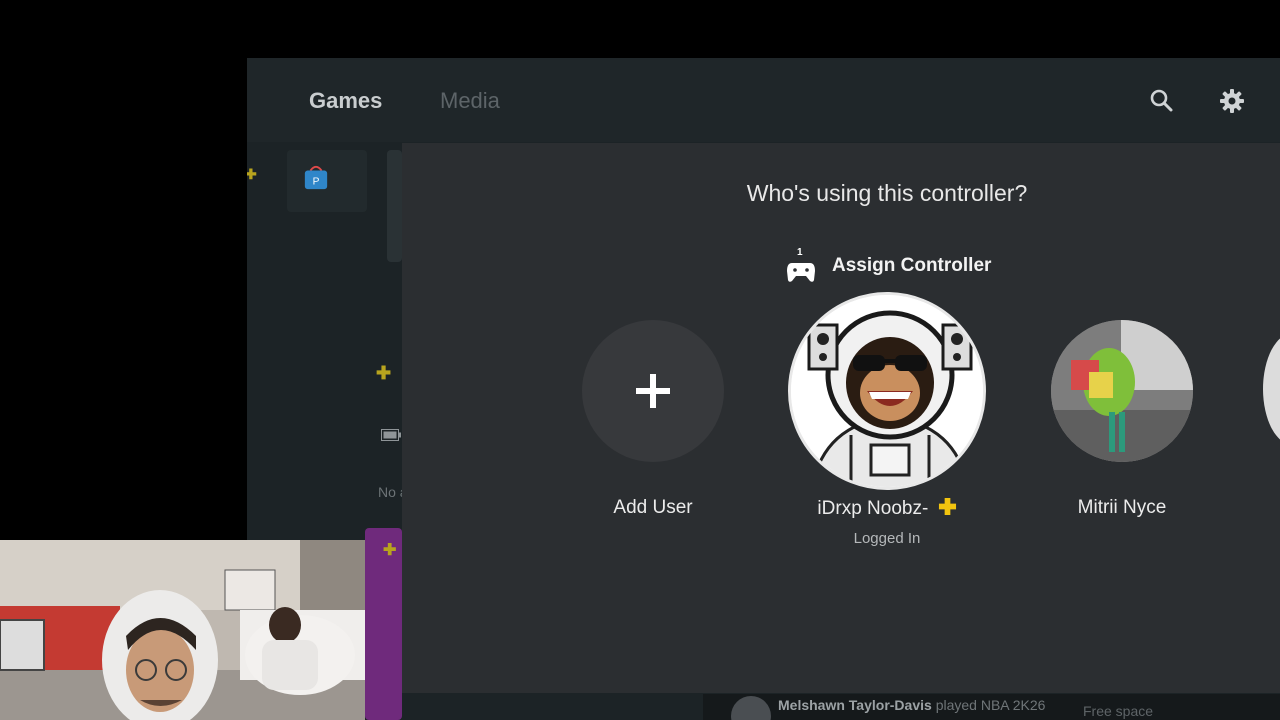  Describe the element at coordinates (801, 265) in the screenshot. I see `controller-icon: 1` at that location.